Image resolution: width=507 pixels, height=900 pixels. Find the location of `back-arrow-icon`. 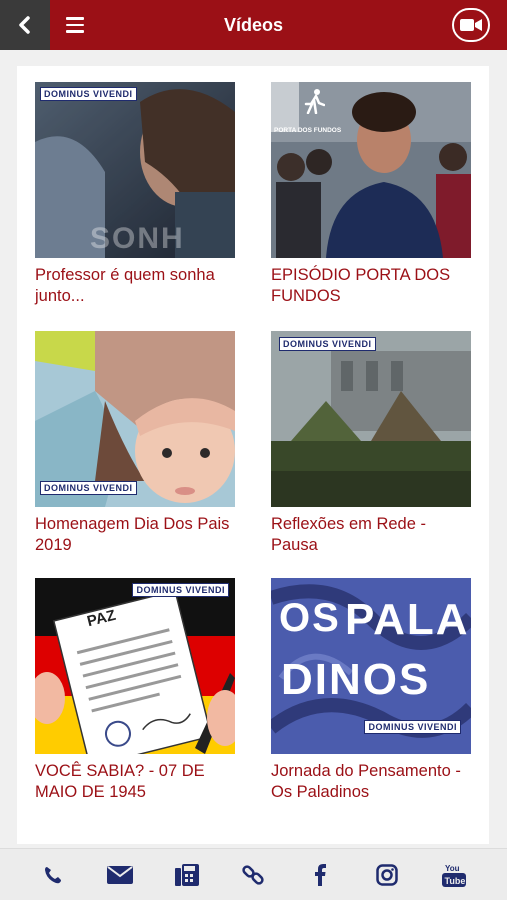

back-arrow-icon is located at coordinates (24, 25).